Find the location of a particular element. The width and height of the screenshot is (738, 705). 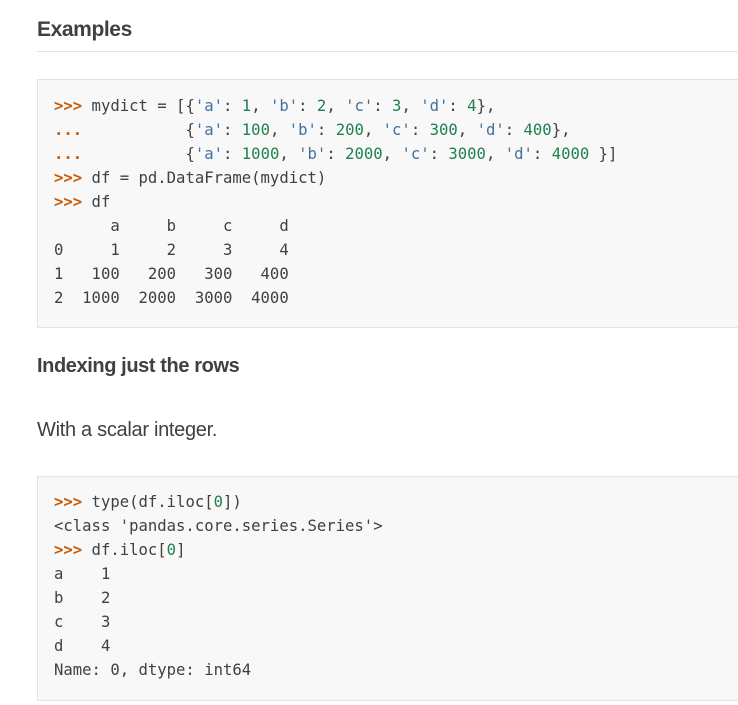

paragraph-scalar-integer: With a scalar integer. is located at coordinates (127, 430).